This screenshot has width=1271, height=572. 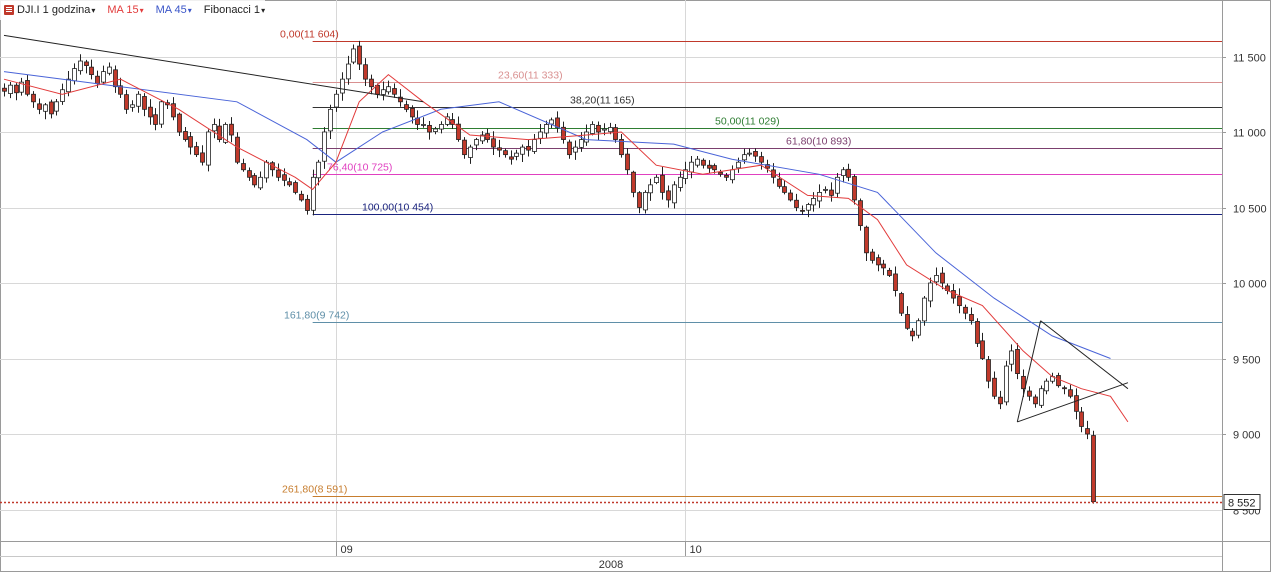 What do you see at coordinates (747, 122) in the screenshot?
I see `fib-level-label: 50,00(11 029)` at bounding box center [747, 122].